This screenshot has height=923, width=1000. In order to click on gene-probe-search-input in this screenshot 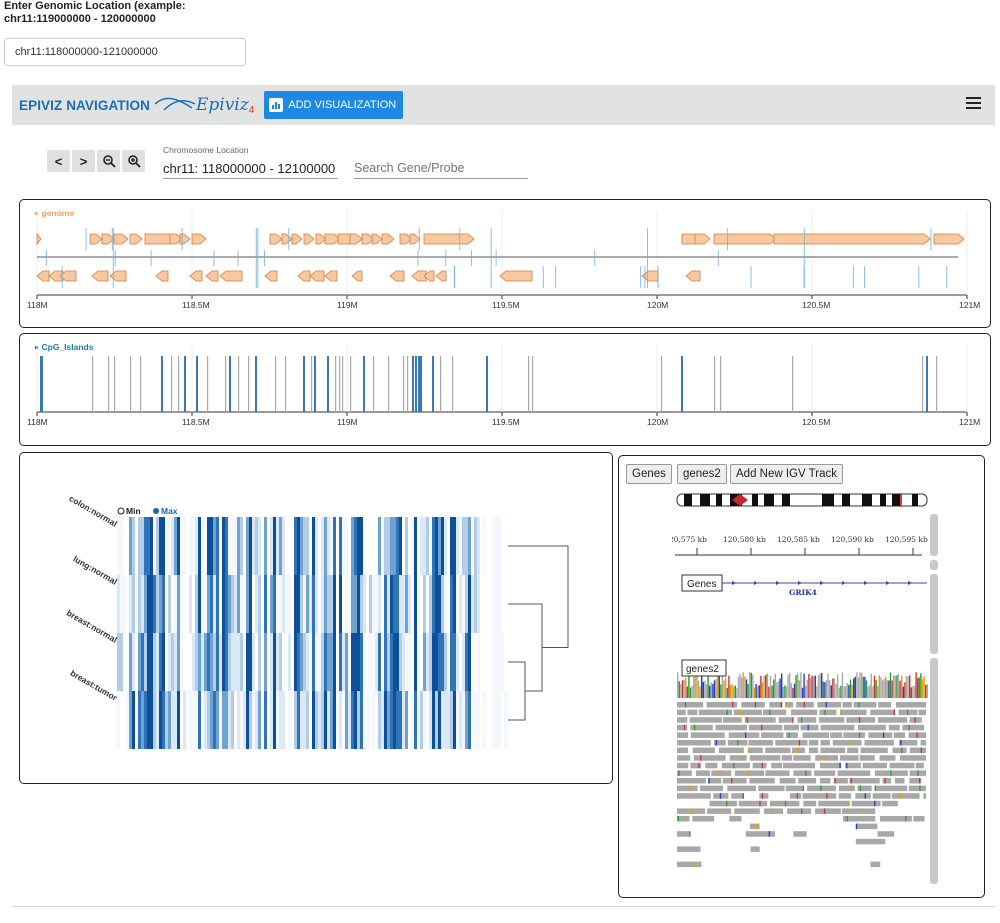, I will do `click(441, 168)`.